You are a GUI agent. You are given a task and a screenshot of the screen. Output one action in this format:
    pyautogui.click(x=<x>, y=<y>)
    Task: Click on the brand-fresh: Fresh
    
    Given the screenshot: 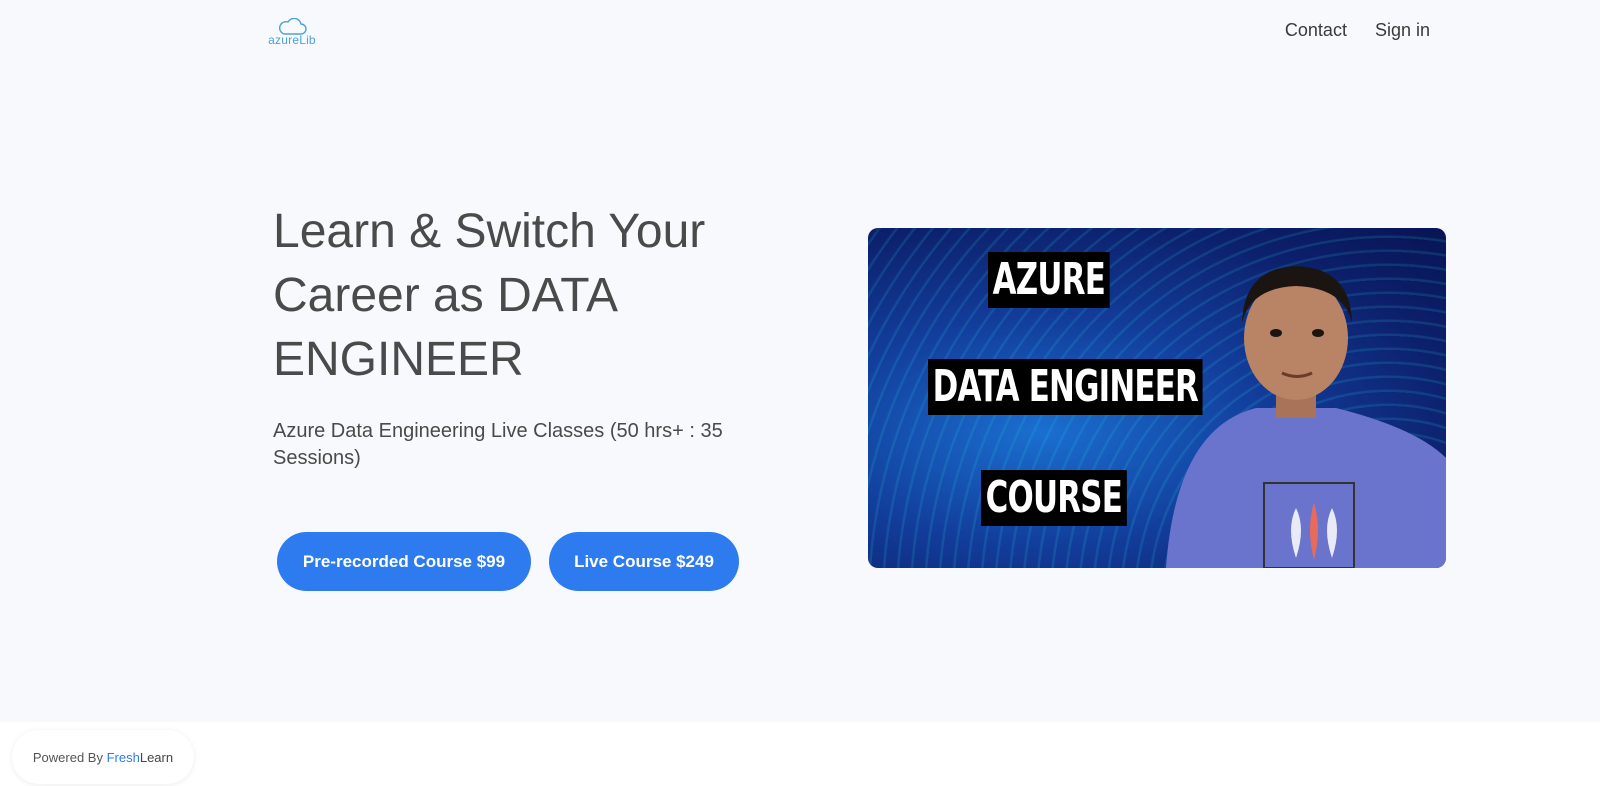 What is the action you would take?
    pyautogui.click(x=123, y=757)
    